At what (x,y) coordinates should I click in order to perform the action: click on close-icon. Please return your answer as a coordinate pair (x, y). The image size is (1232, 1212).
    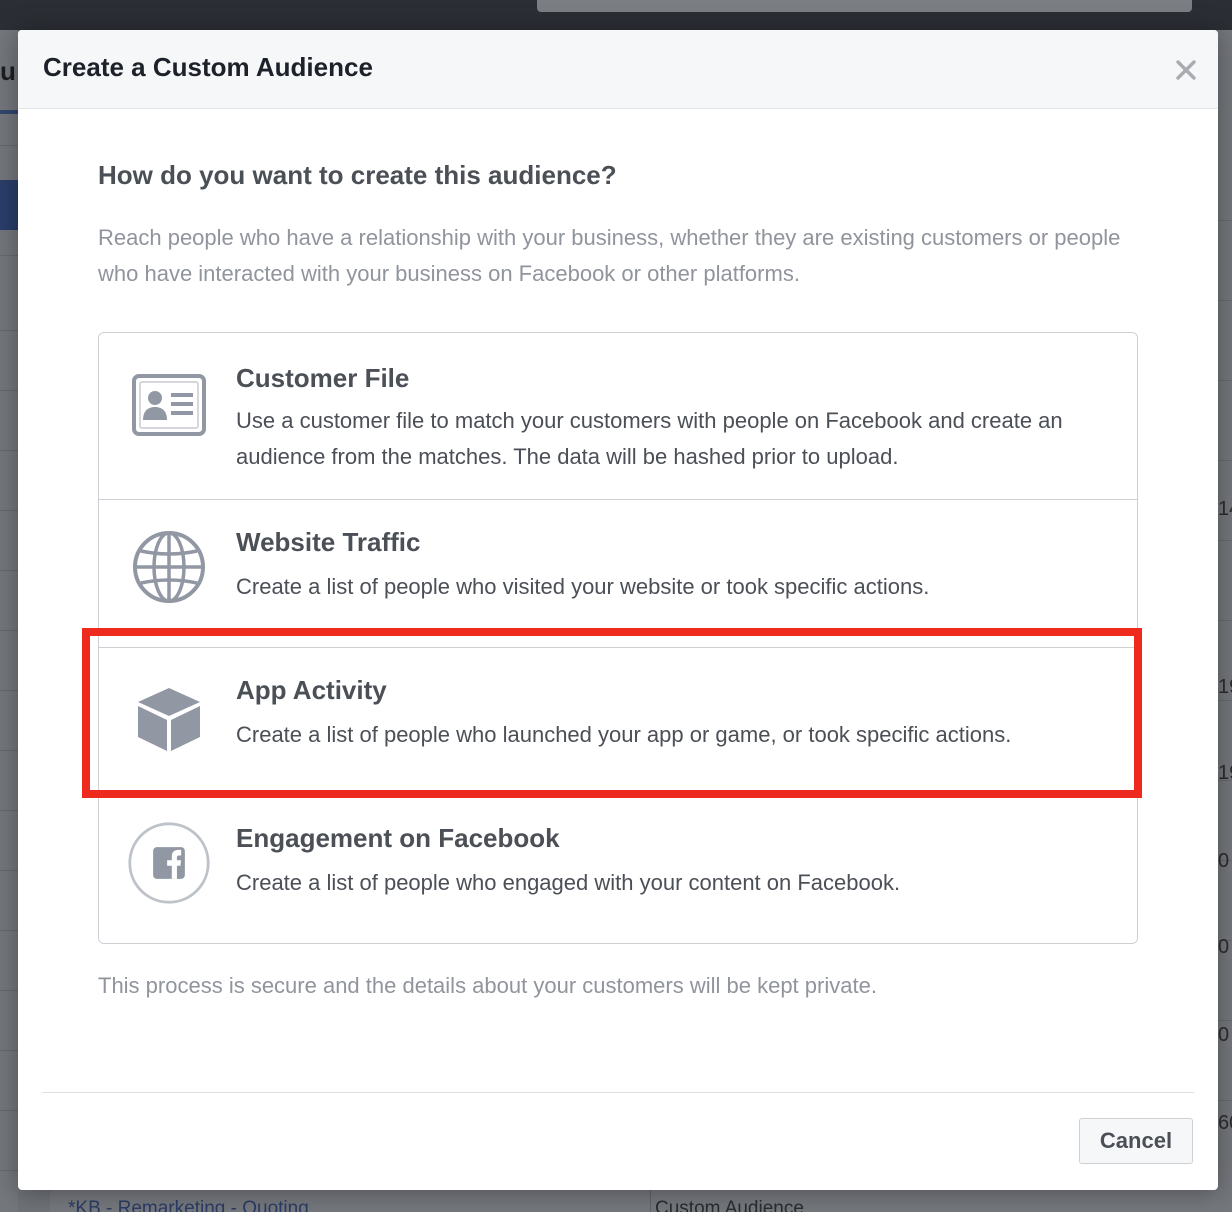
    Looking at the image, I should click on (1186, 70).